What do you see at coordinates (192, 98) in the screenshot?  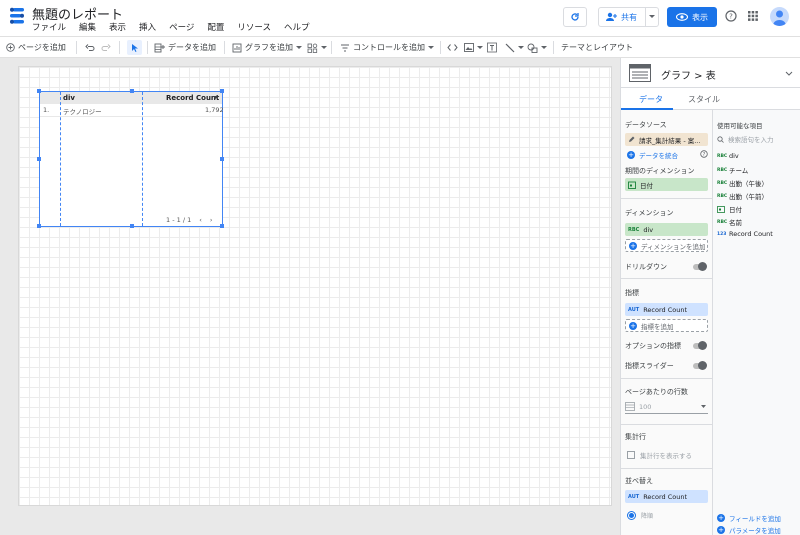 I see `column-header-record-count: Record Count` at bounding box center [192, 98].